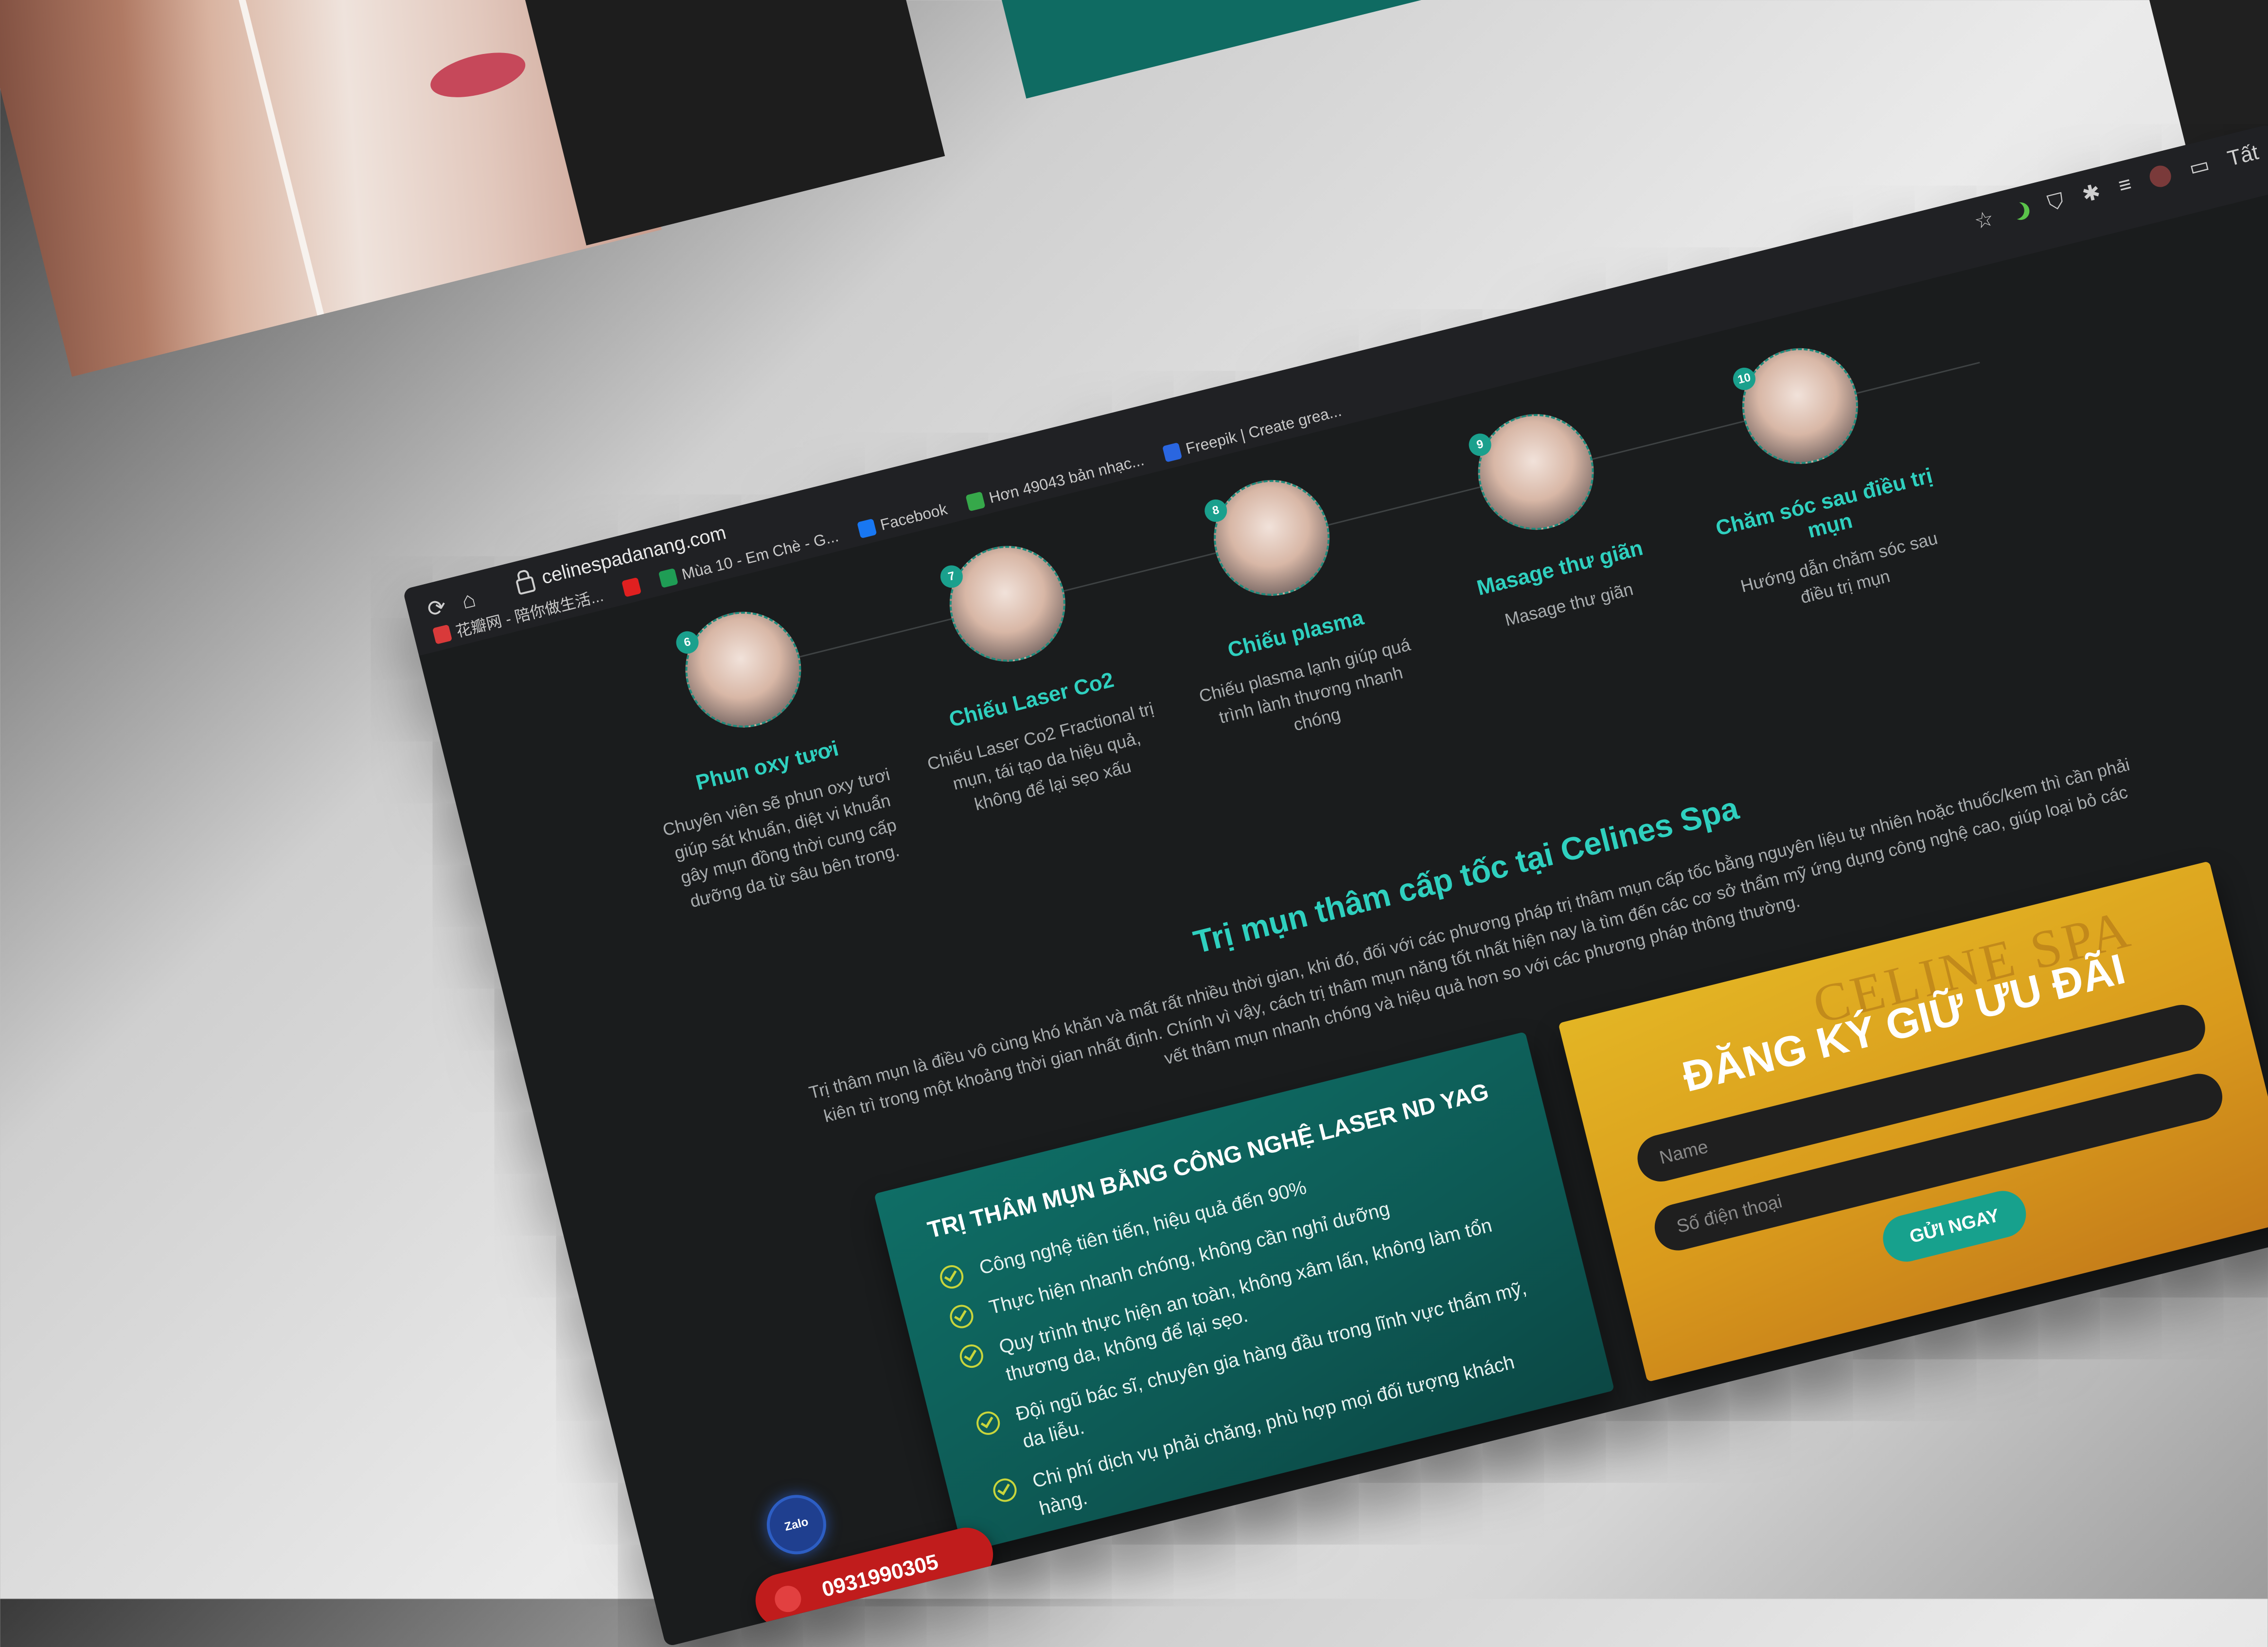 The image size is (2268, 1647). I want to click on step-photo: 6, so click(743, 670).